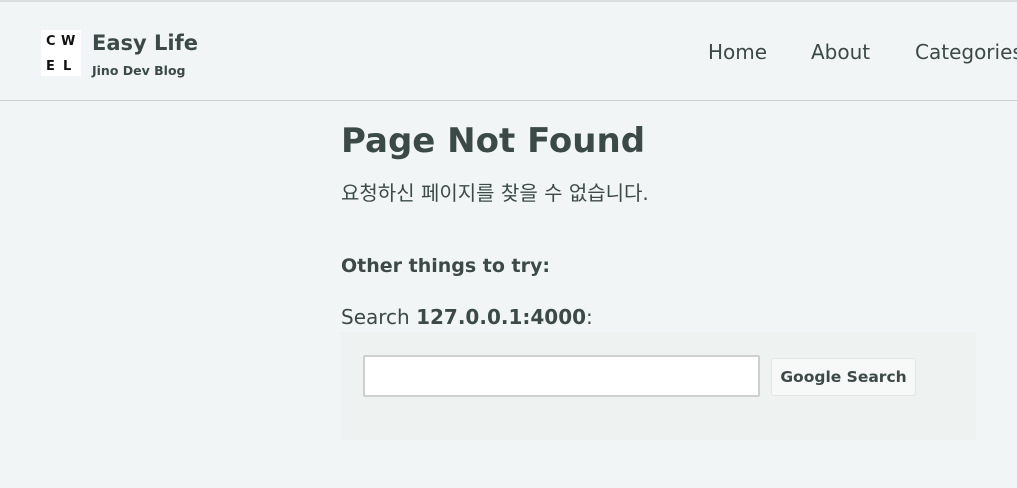  I want to click on search-prefix: Search, so click(379, 317).